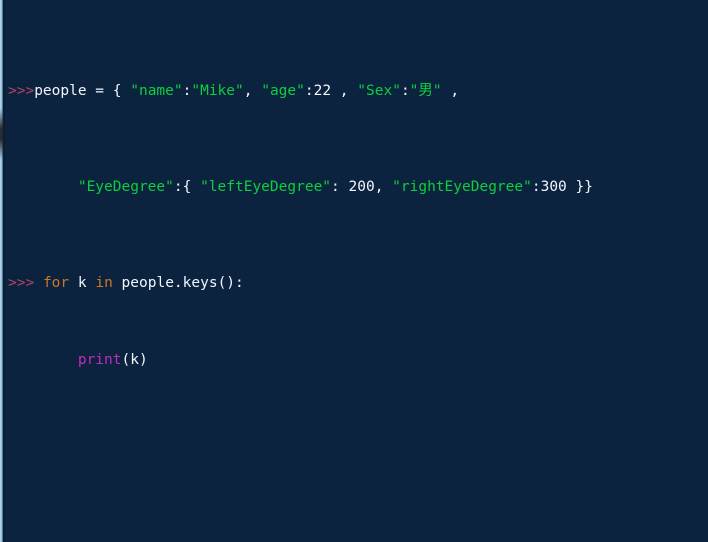 This screenshot has height=542, width=708. Describe the element at coordinates (536, 186) in the screenshot. I see `colon-6: :` at that location.